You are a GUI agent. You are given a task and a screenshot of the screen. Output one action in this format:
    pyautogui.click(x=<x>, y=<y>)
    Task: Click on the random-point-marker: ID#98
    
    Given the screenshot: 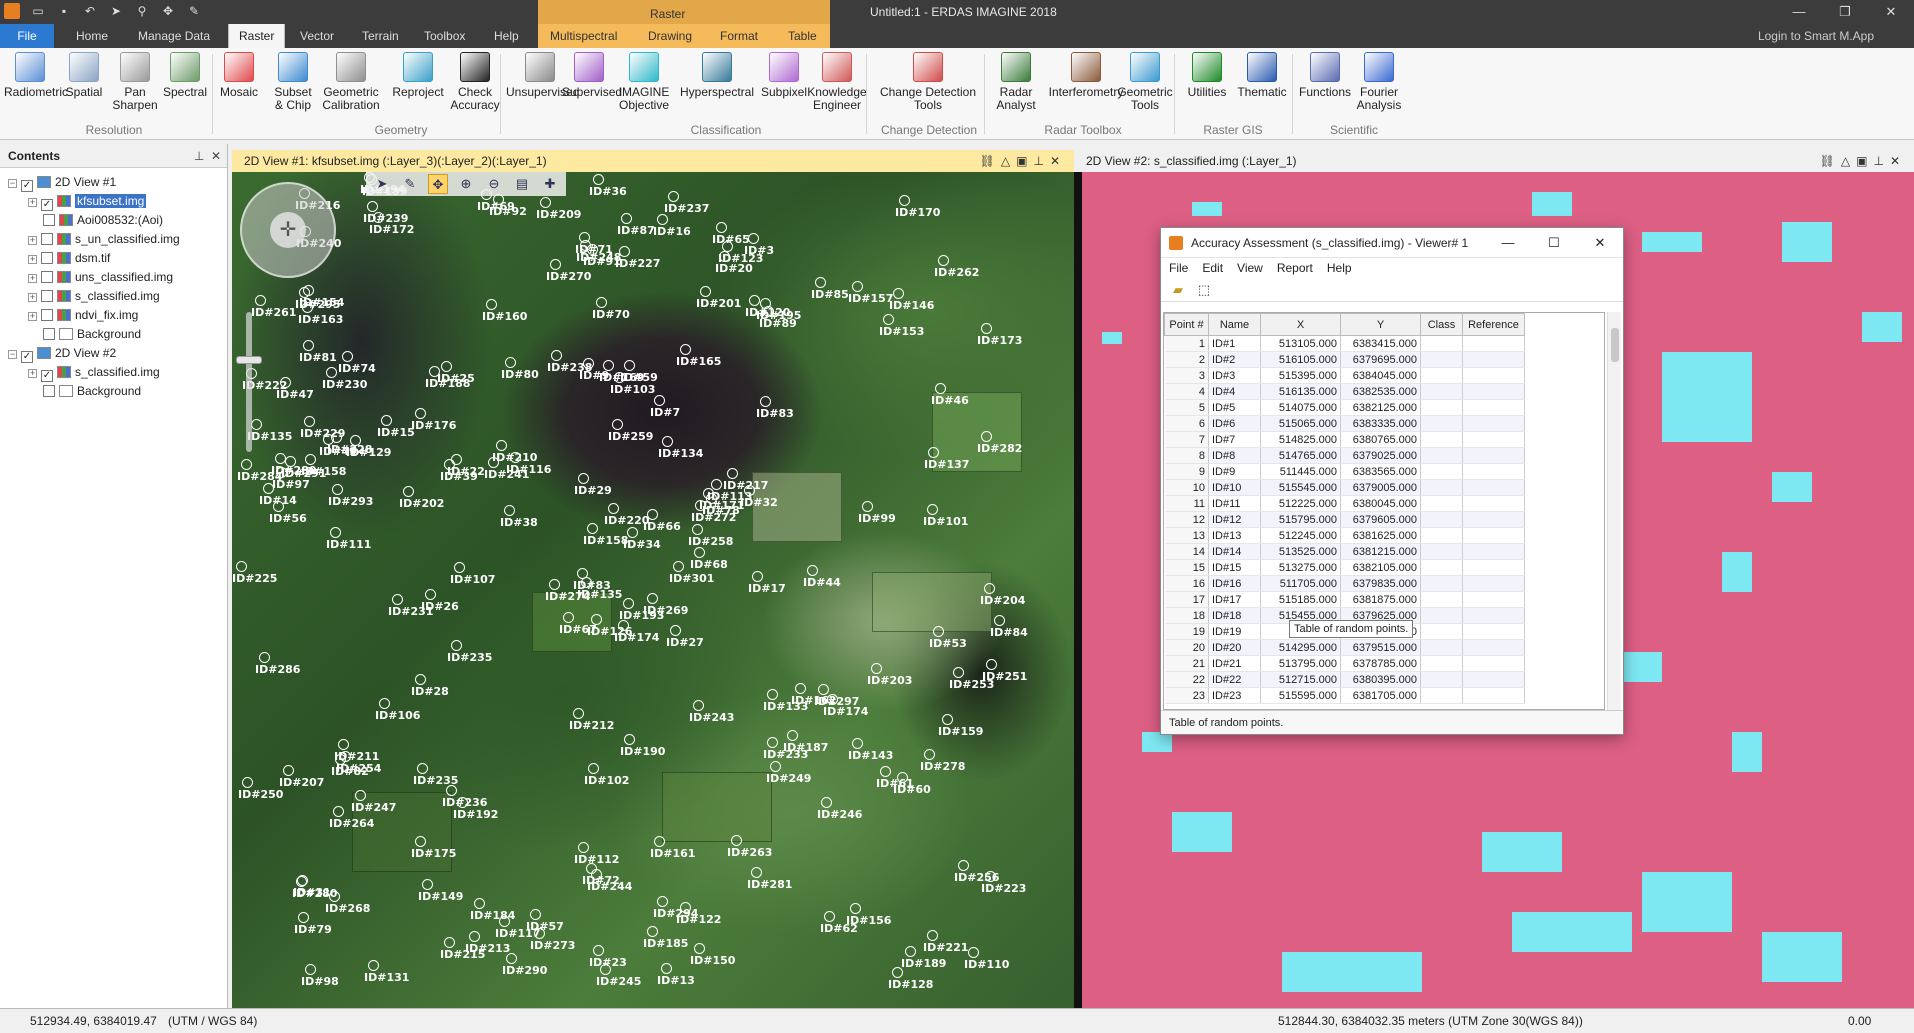 What is the action you would take?
    pyautogui.click(x=320, y=975)
    